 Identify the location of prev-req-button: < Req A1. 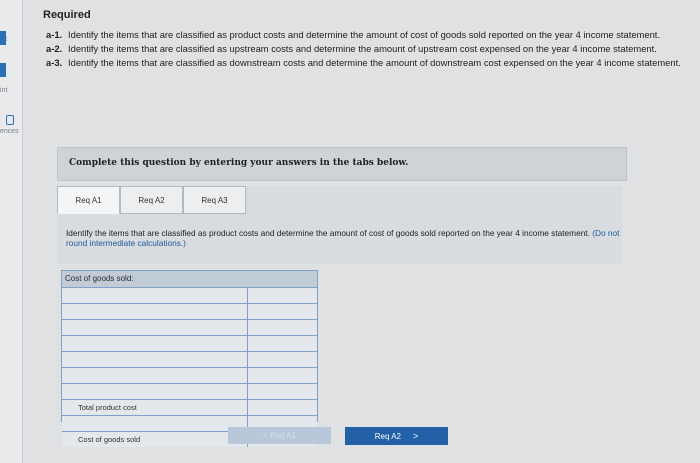
(279, 435).